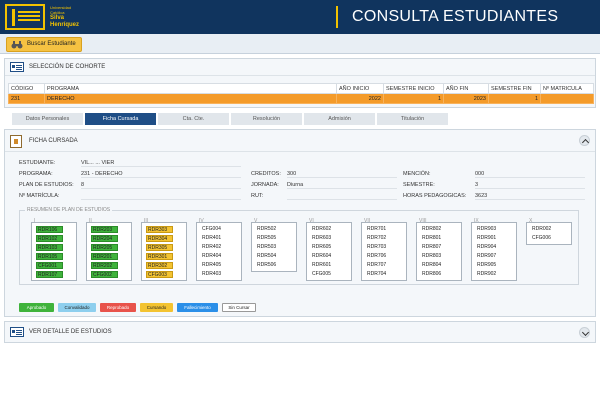 The image size is (600, 400). Describe the element at coordinates (156, 307) in the screenshot. I see `legend-item: Cursando` at that location.